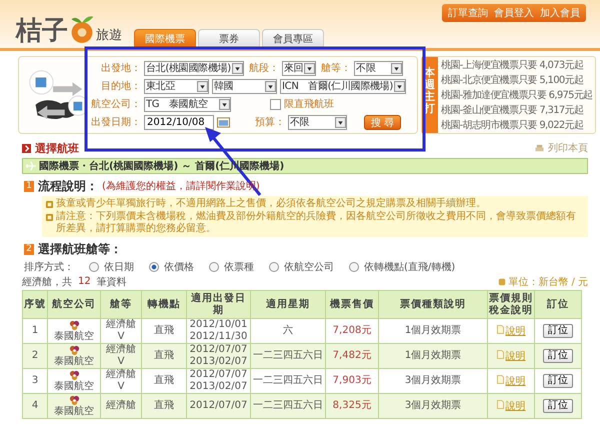  I want to click on checkbox-label: 限直飛航班, so click(309, 104).